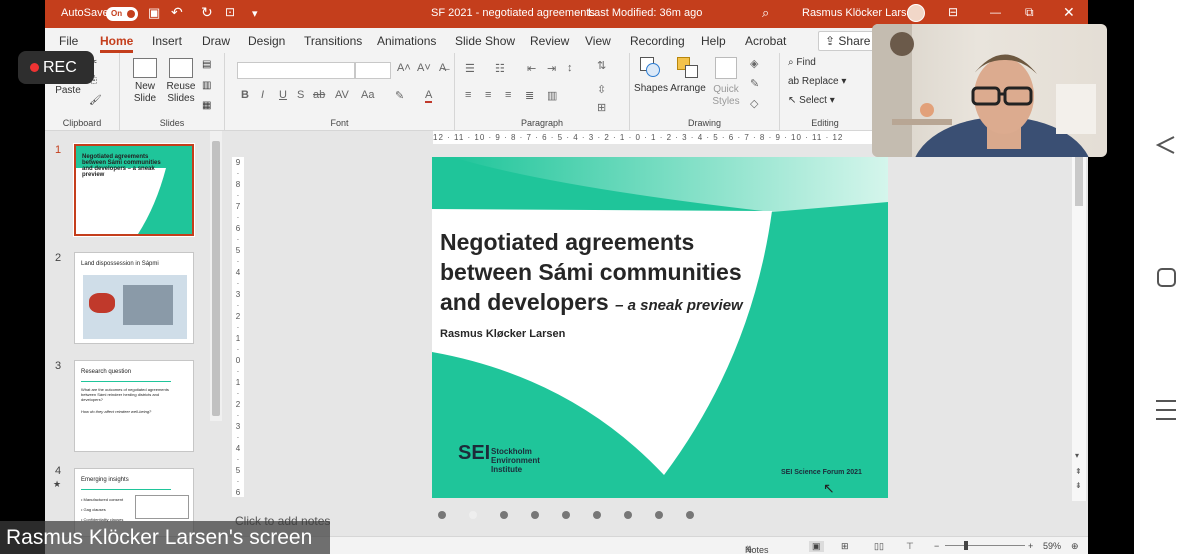 The height and width of the screenshot is (554, 1200). What do you see at coordinates (283, 95) in the screenshot?
I see `underline-icon: U` at bounding box center [283, 95].